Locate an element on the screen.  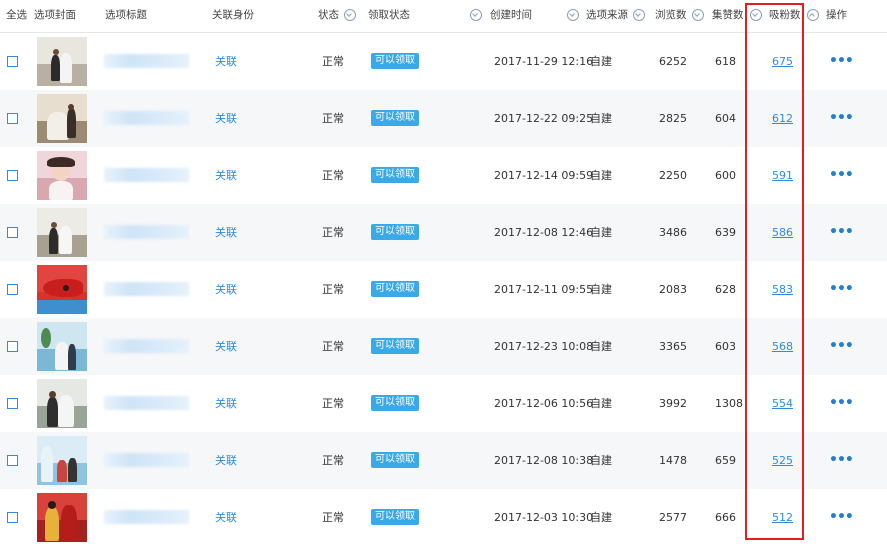
views-count: 2083 is located at coordinates (673, 289).